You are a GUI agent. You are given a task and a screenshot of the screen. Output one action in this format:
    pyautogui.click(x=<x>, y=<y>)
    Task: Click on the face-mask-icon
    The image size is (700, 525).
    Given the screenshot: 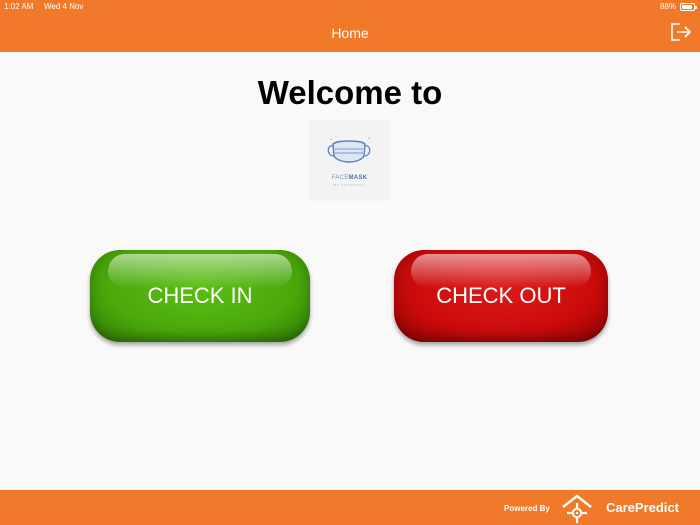 What is the action you would take?
    pyautogui.click(x=349, y=149)
    